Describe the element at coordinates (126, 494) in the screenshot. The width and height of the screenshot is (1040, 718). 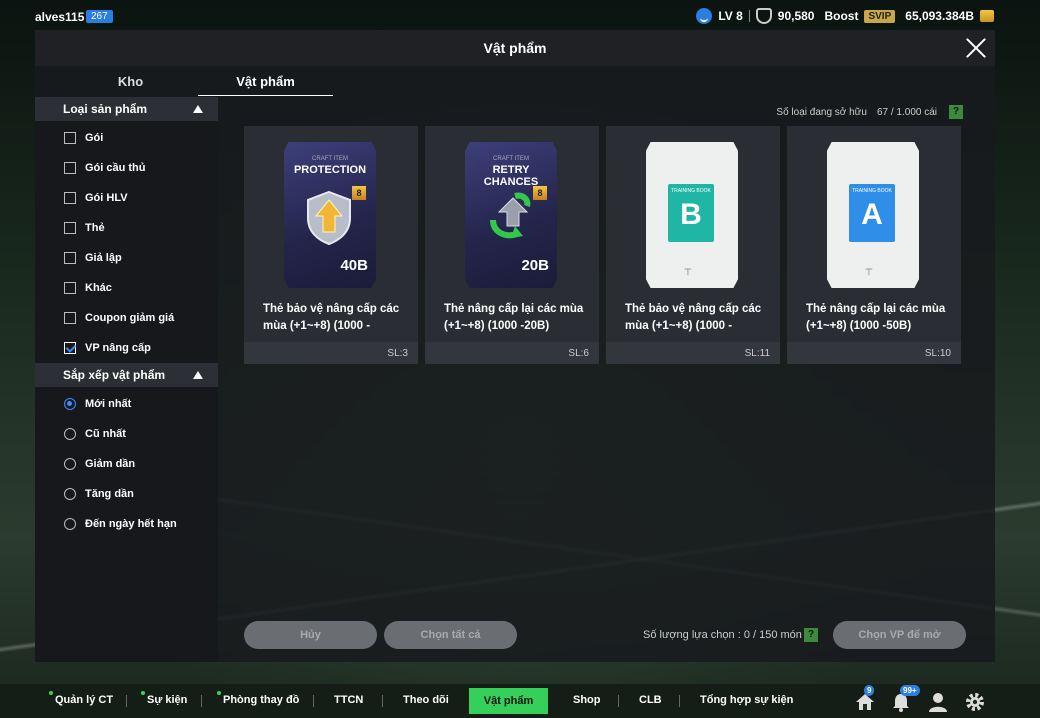
I see `sort-option-ascending: Tăng dần` at that location.